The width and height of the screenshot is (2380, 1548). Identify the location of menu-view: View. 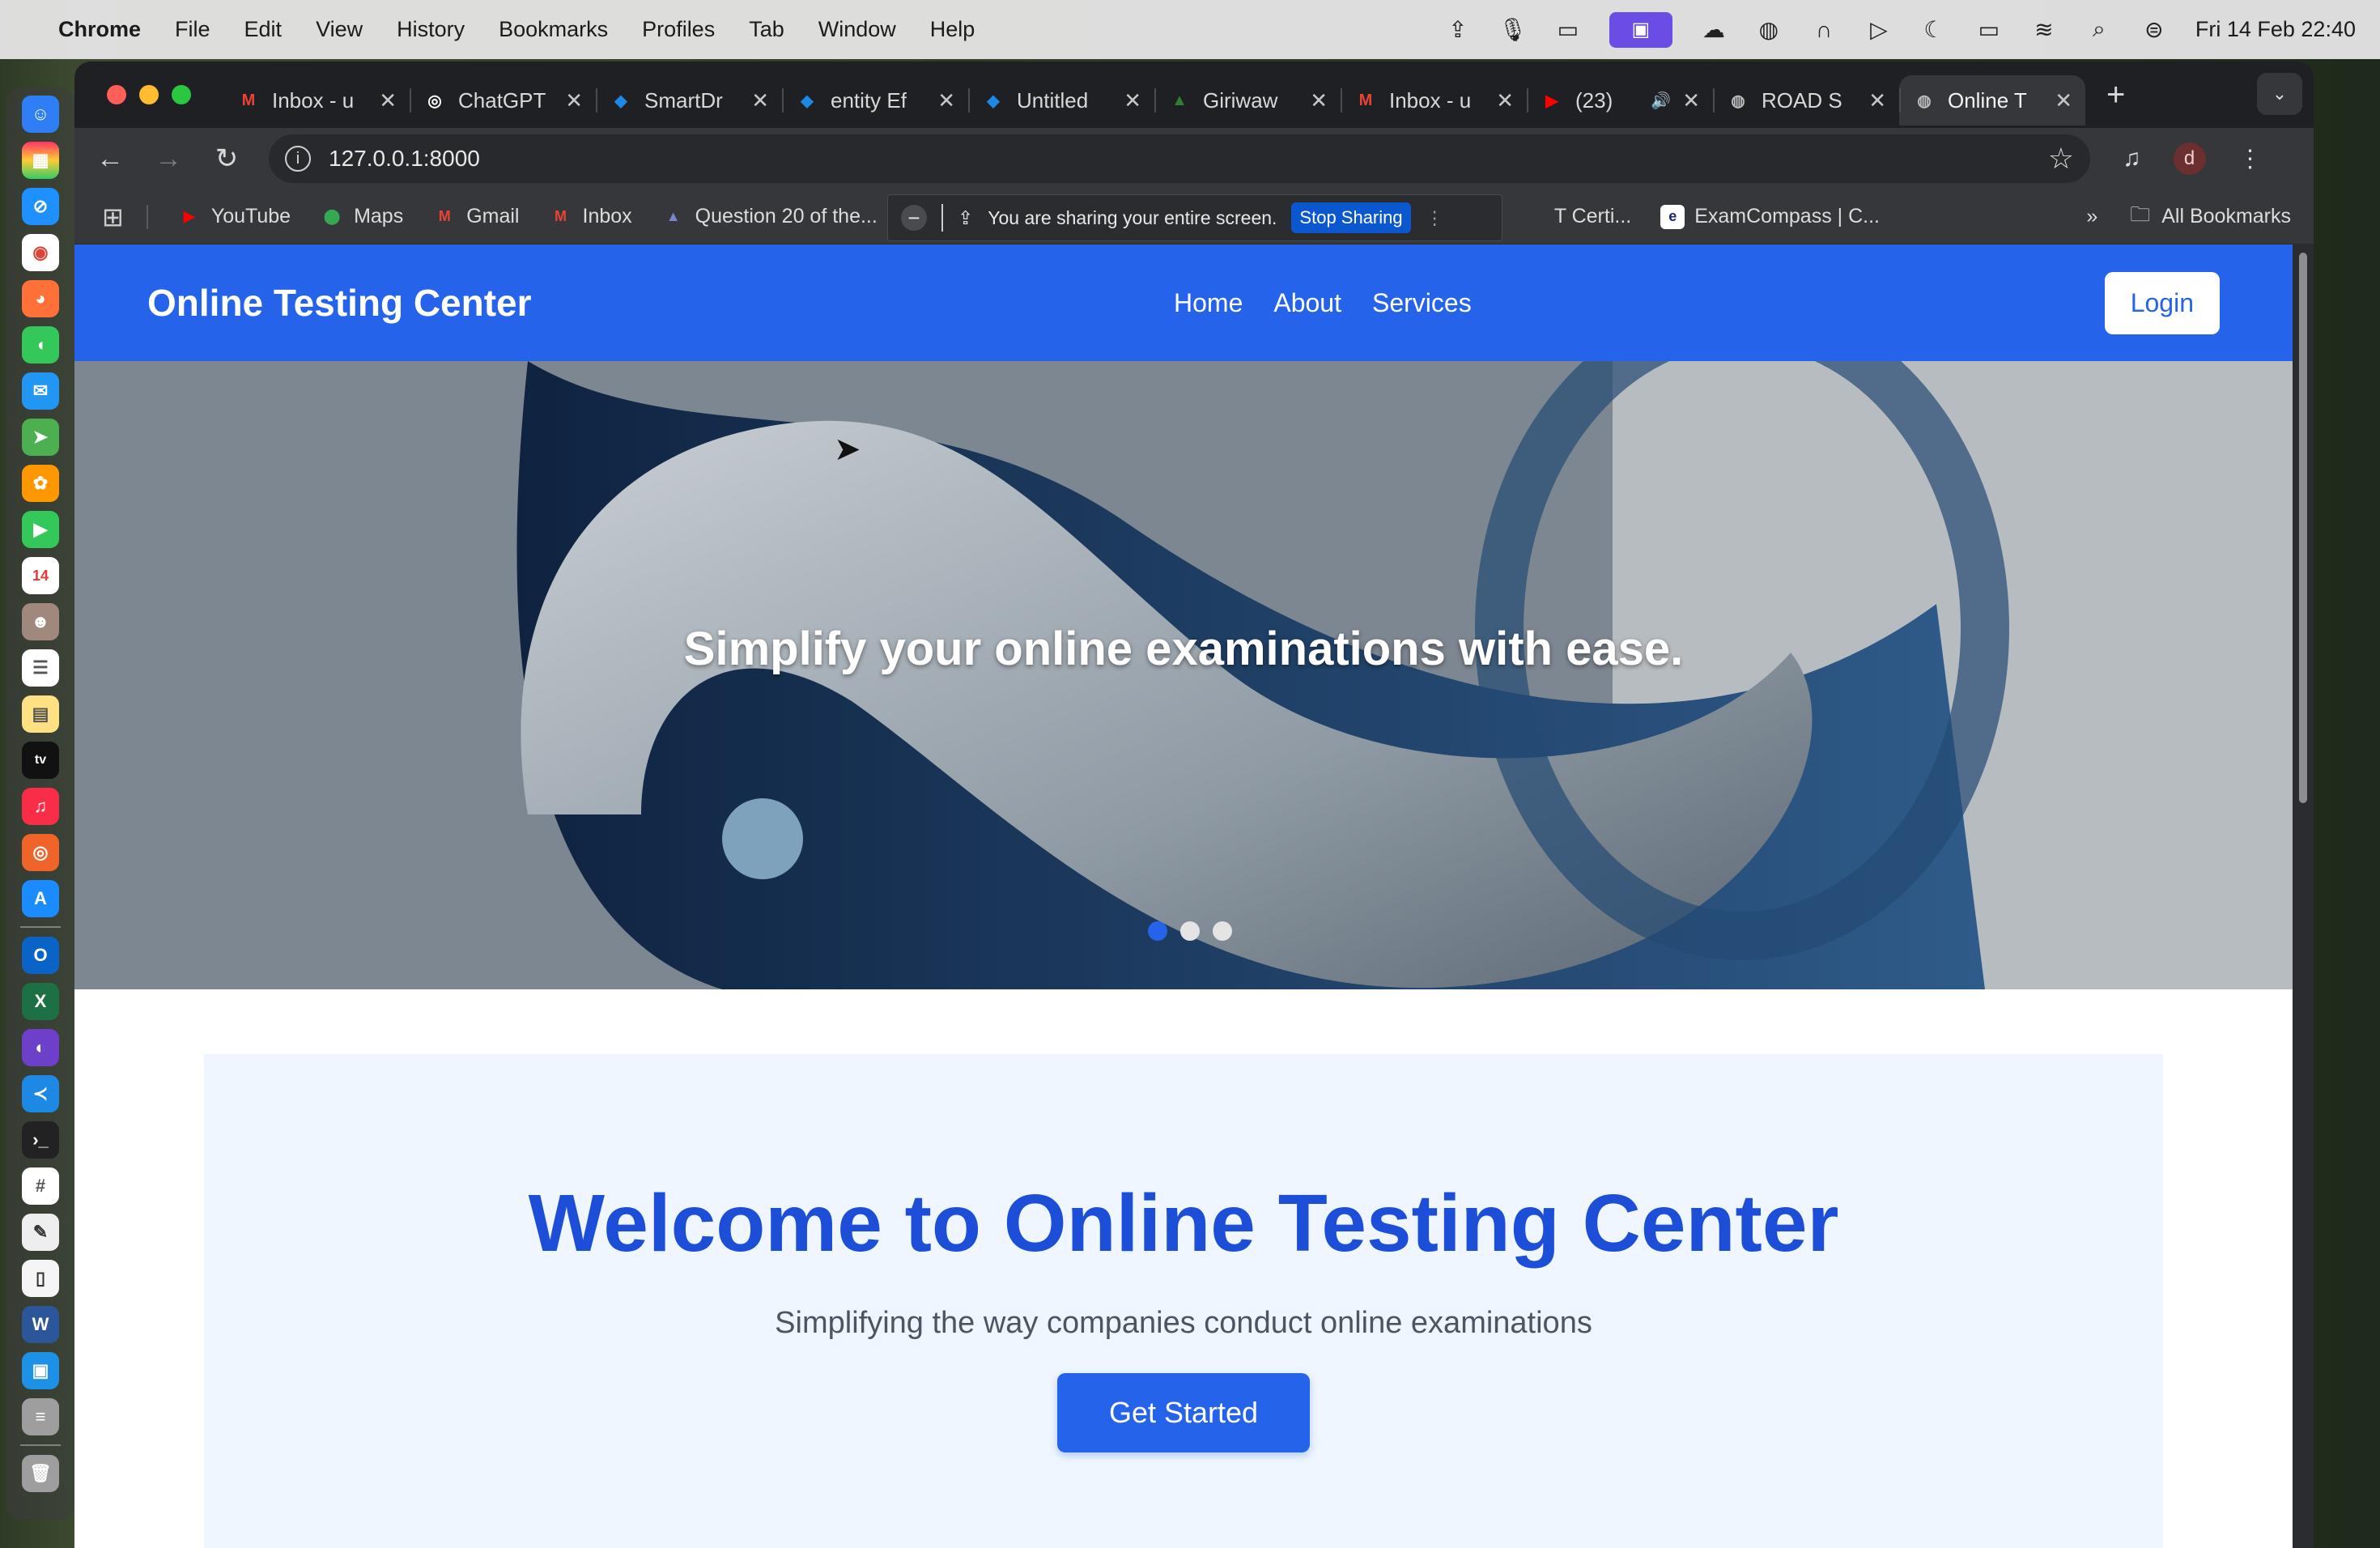
(339, 29).